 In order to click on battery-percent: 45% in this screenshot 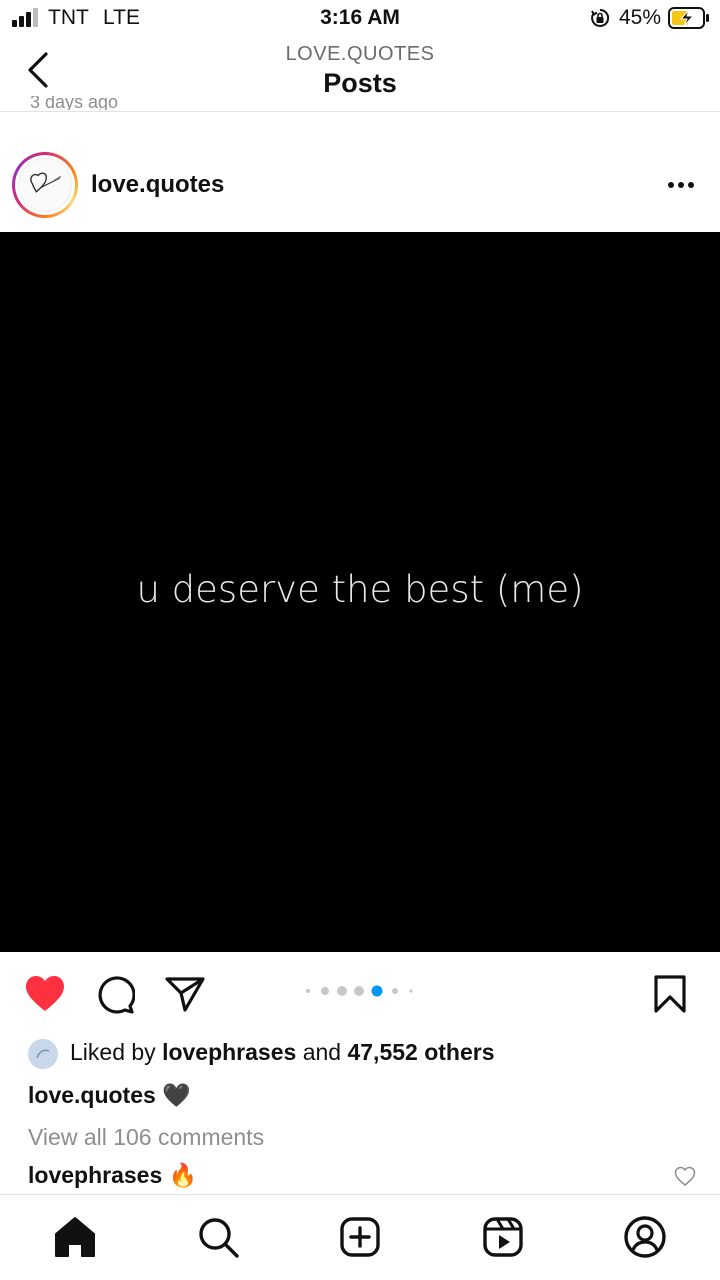, I will do `click(640, 17)`.